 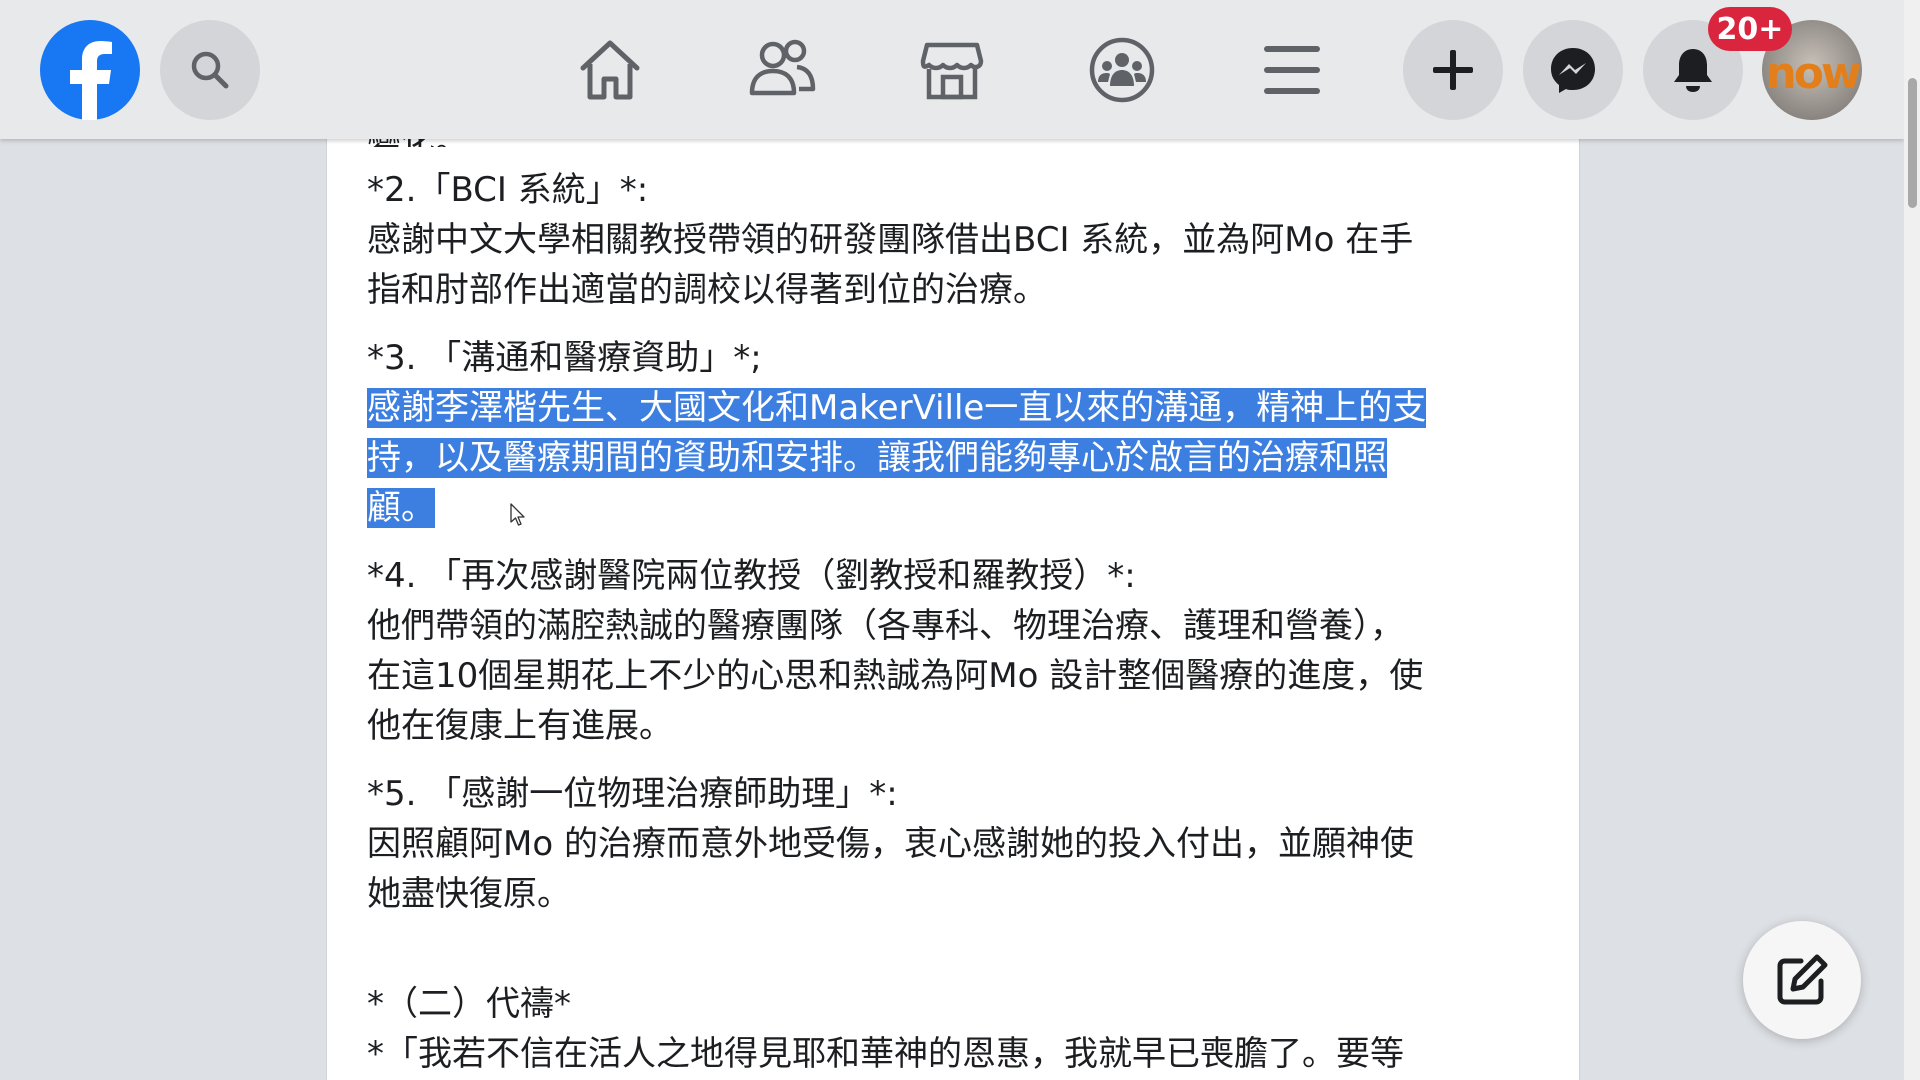 I want to click on avatar-logo-text: now, so click(x=1813, y=73).